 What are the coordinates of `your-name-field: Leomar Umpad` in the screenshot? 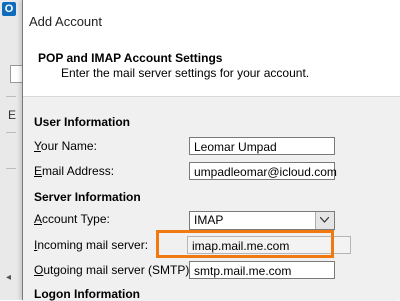 It's located at (262, 146).